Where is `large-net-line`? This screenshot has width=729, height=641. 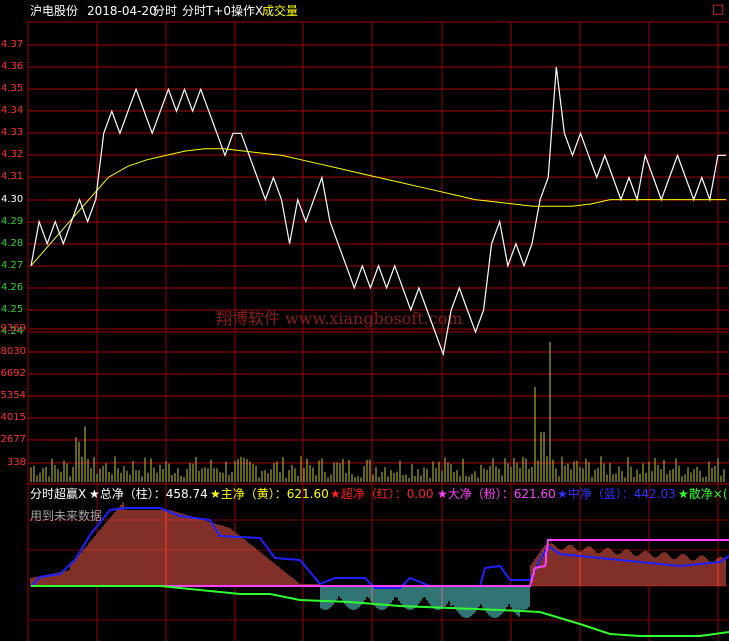 large-net-line is located at coordinates (380, 563).